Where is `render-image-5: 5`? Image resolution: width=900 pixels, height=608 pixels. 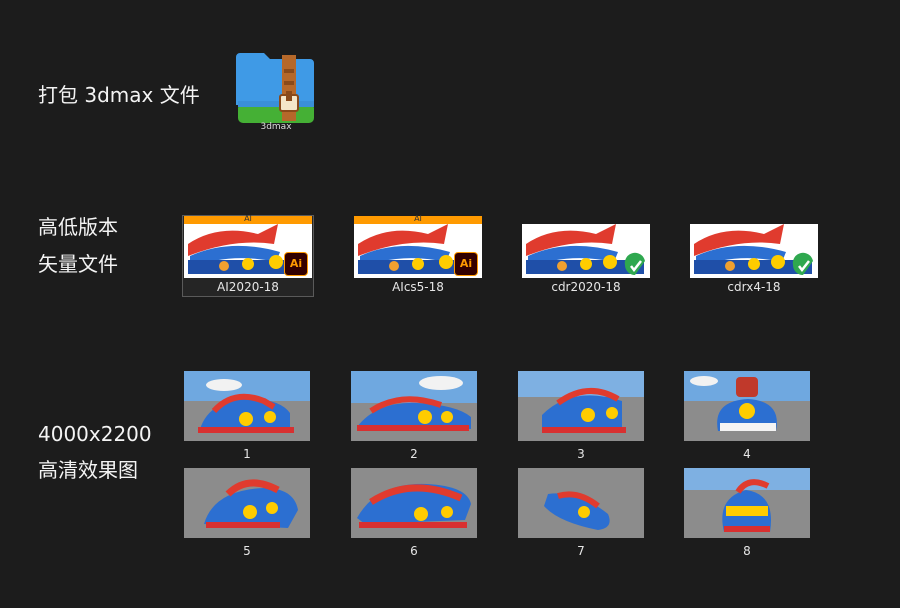
render-image-5: 5 is located at coordinates (247, 513).